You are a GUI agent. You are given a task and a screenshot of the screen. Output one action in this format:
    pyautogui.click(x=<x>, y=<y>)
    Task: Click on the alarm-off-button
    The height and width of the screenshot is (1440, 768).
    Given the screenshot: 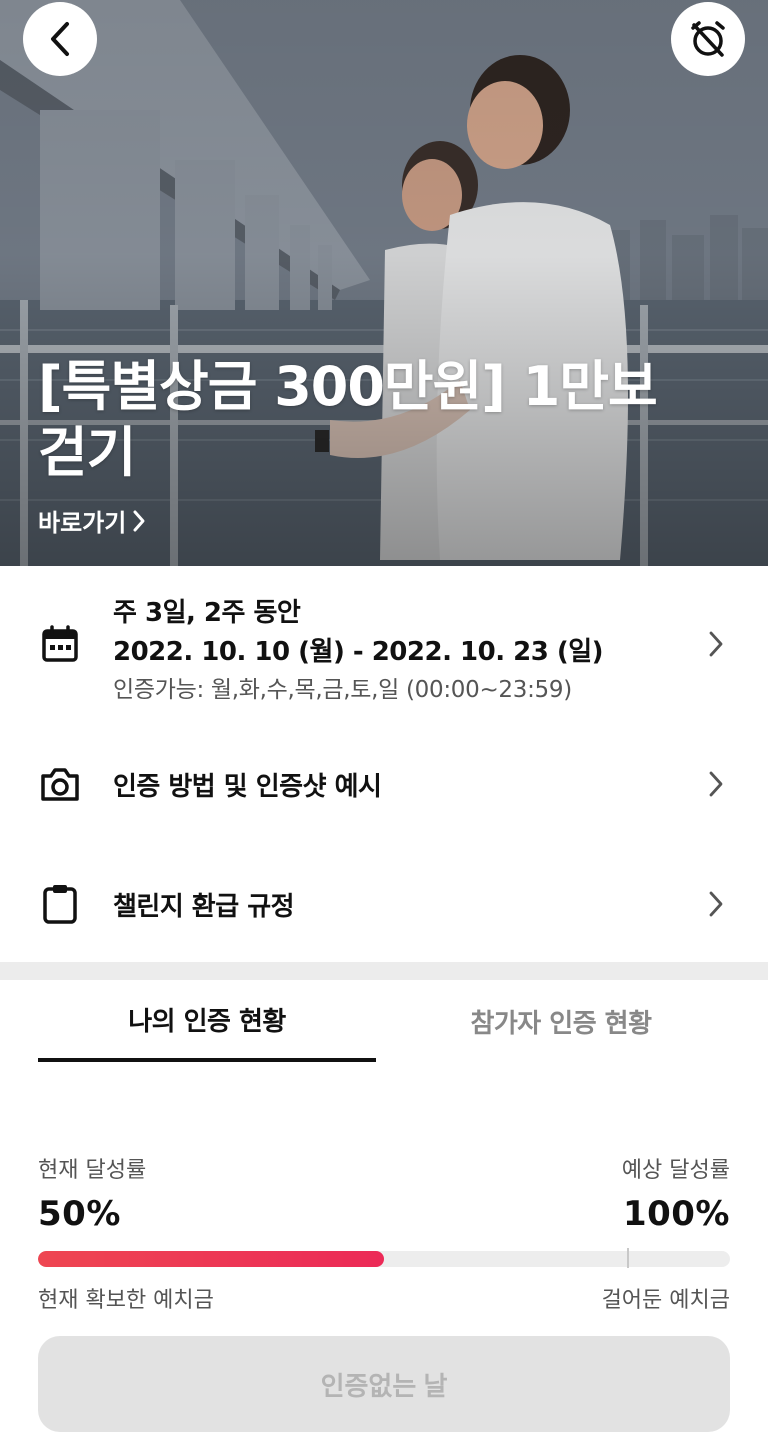 What is the action you would take?
    pyautogui.click(x=708, y=39)
    